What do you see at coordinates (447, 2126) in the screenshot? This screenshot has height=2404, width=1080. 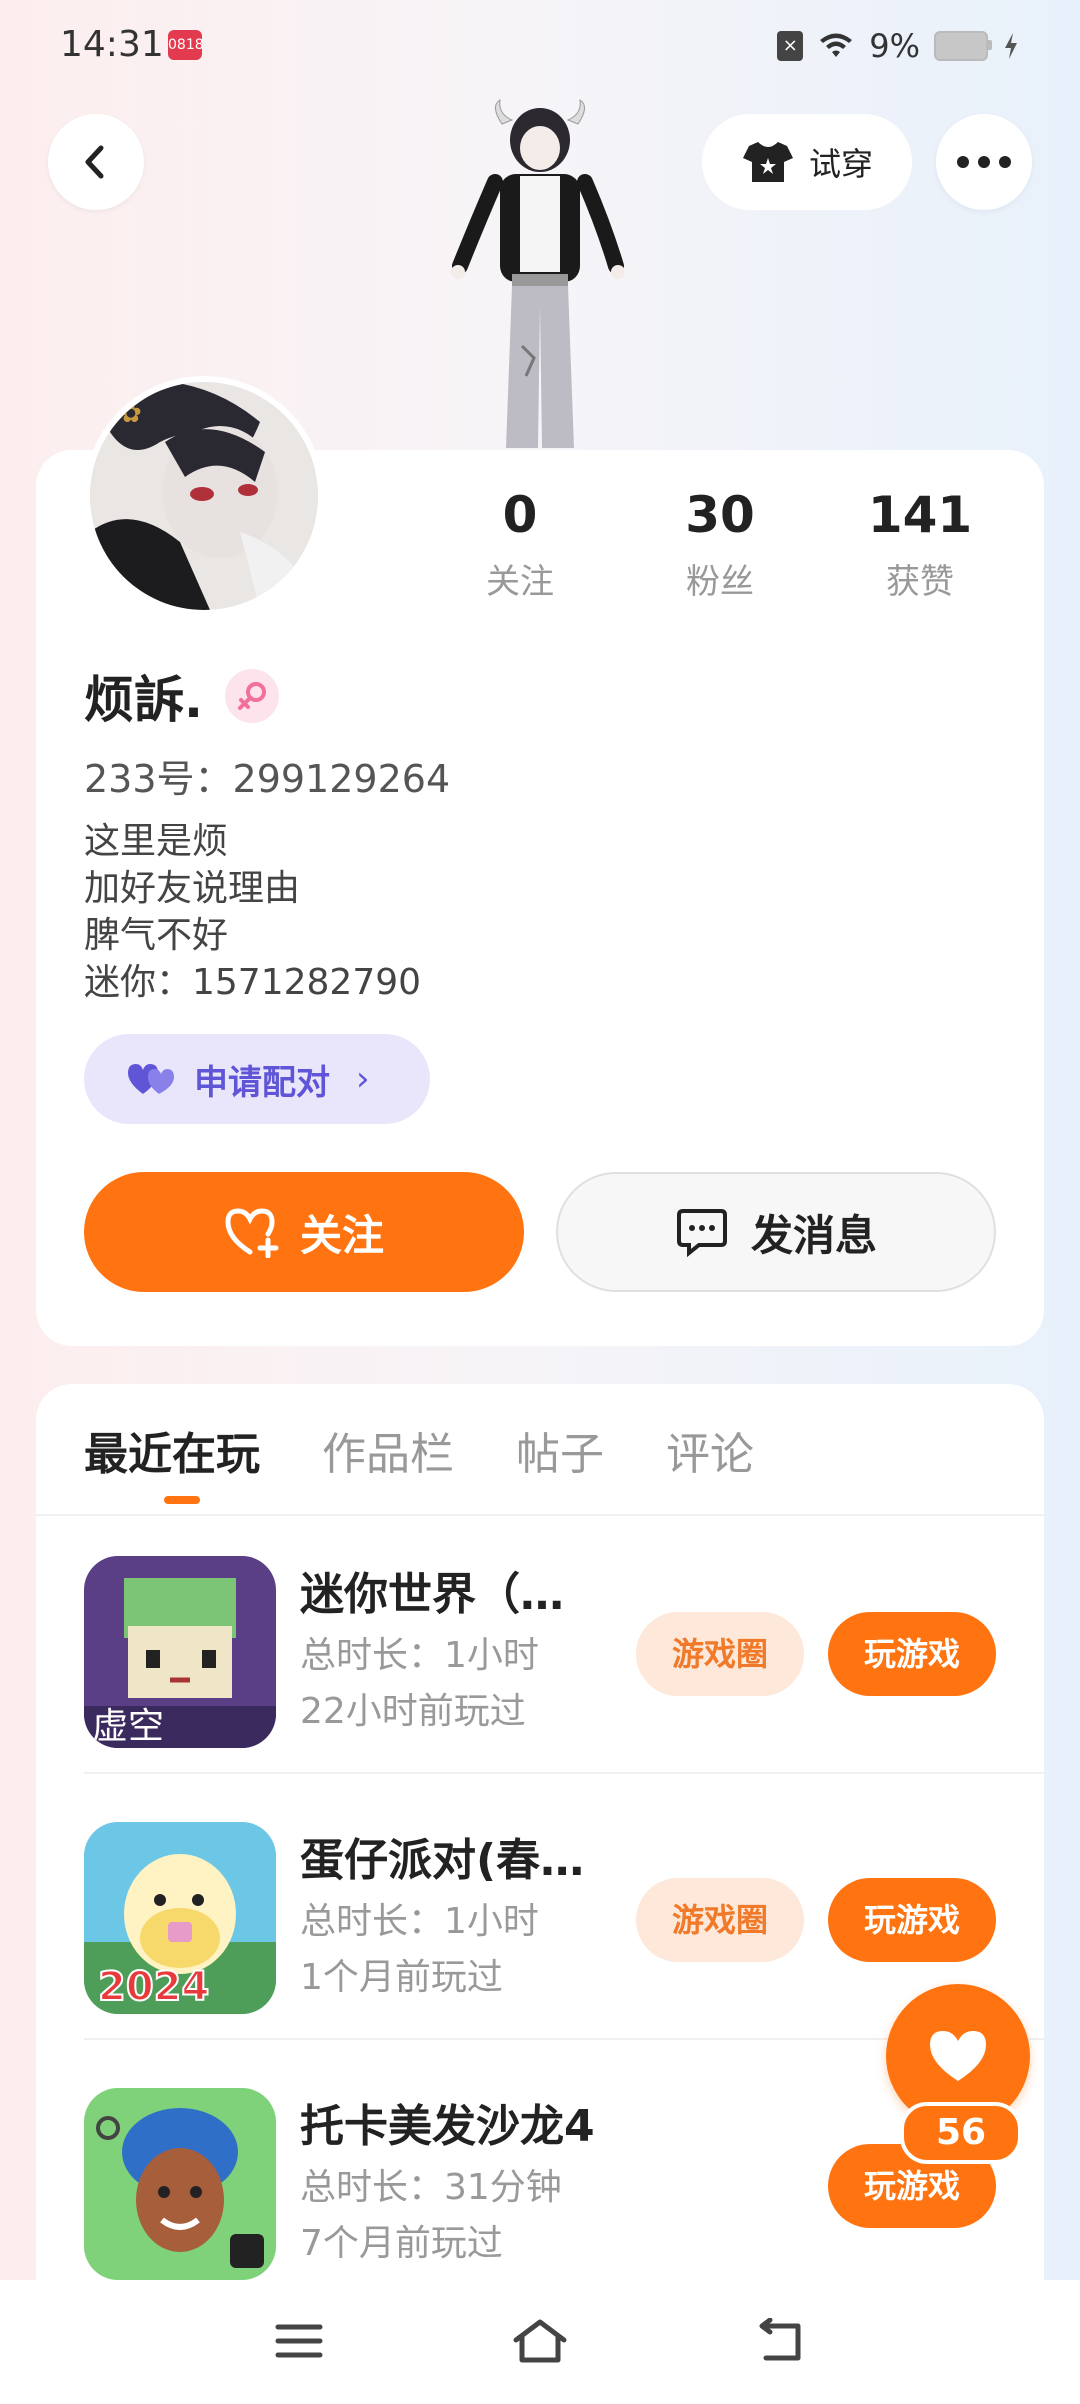 I see `game-title: 托卡美发沙龙4` at bounding box center [447, 2126].